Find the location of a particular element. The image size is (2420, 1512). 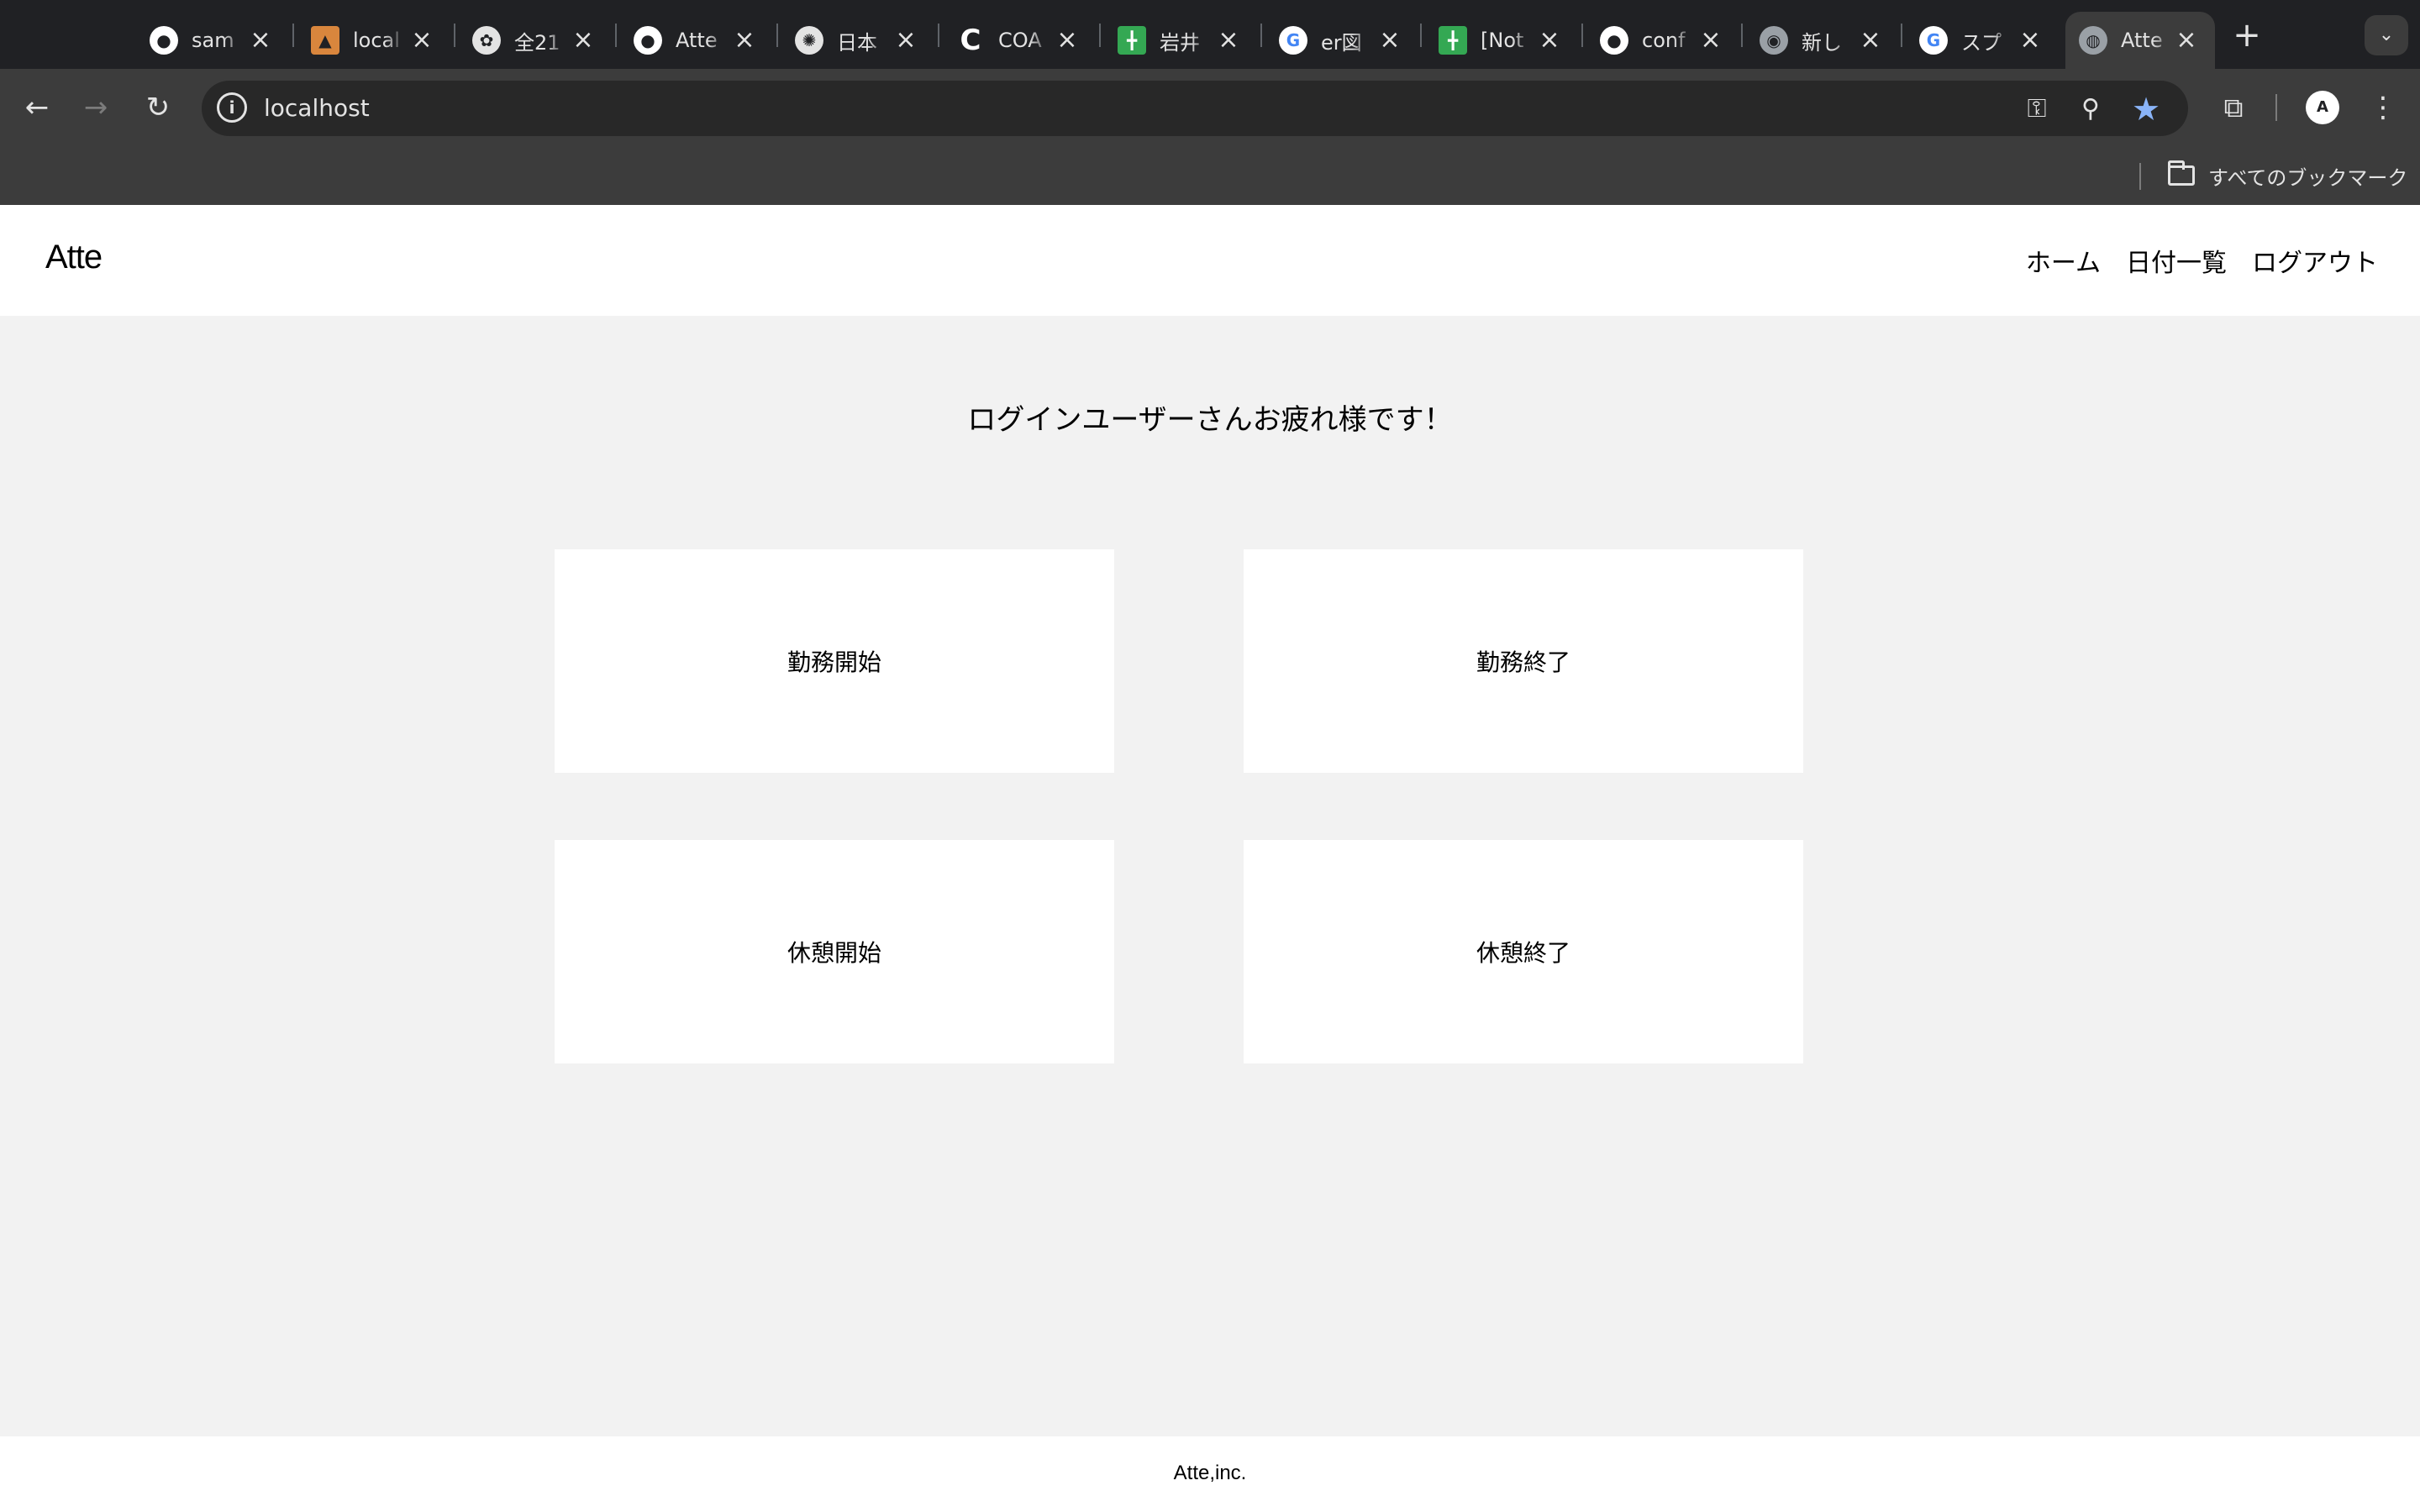

toolbar-divider is located at coordinates (2276, 107).